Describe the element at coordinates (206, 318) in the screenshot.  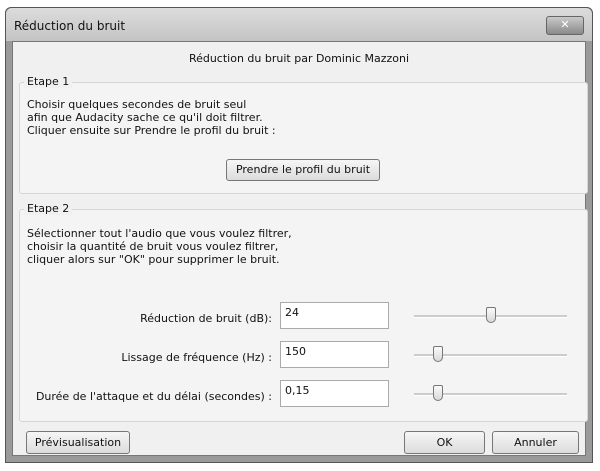
I see `noise-reduction-label: Réduction de bruit (dB):` at that location.